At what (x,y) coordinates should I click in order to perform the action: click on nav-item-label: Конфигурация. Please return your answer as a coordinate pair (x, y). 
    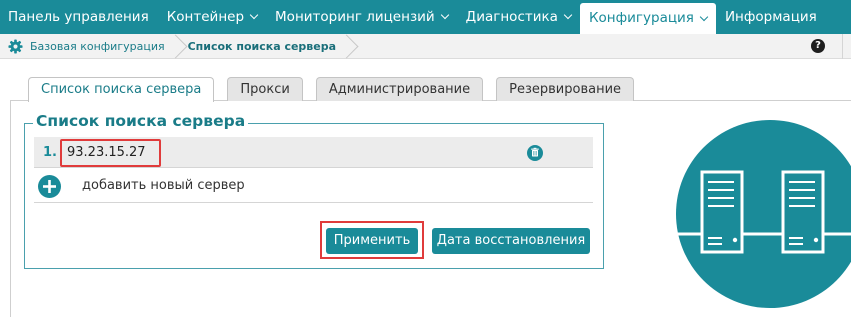
    Looking at the image, I should click on (641, 18).